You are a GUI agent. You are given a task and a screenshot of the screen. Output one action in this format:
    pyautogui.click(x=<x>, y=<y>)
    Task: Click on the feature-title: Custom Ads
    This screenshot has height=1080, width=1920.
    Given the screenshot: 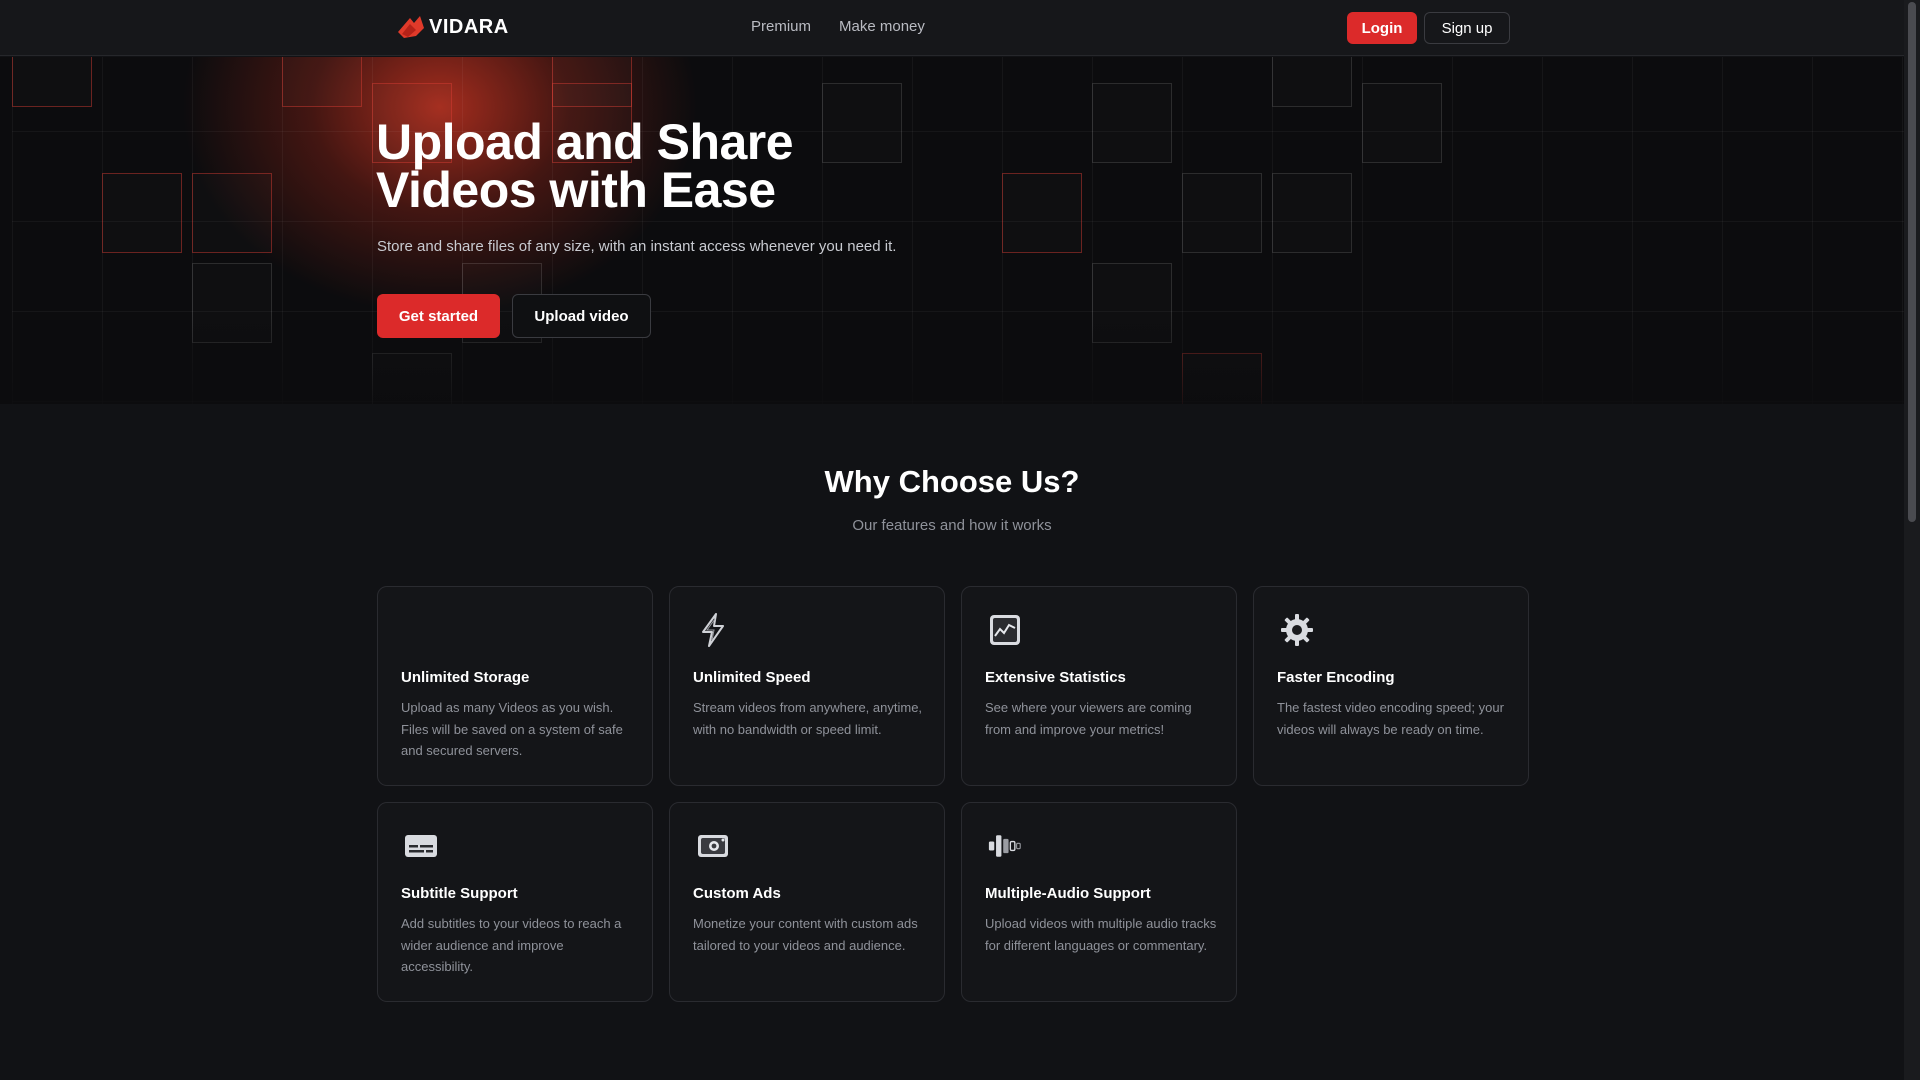 What is the action you would take?
    pyautogui.click(x=737, y=893)
    